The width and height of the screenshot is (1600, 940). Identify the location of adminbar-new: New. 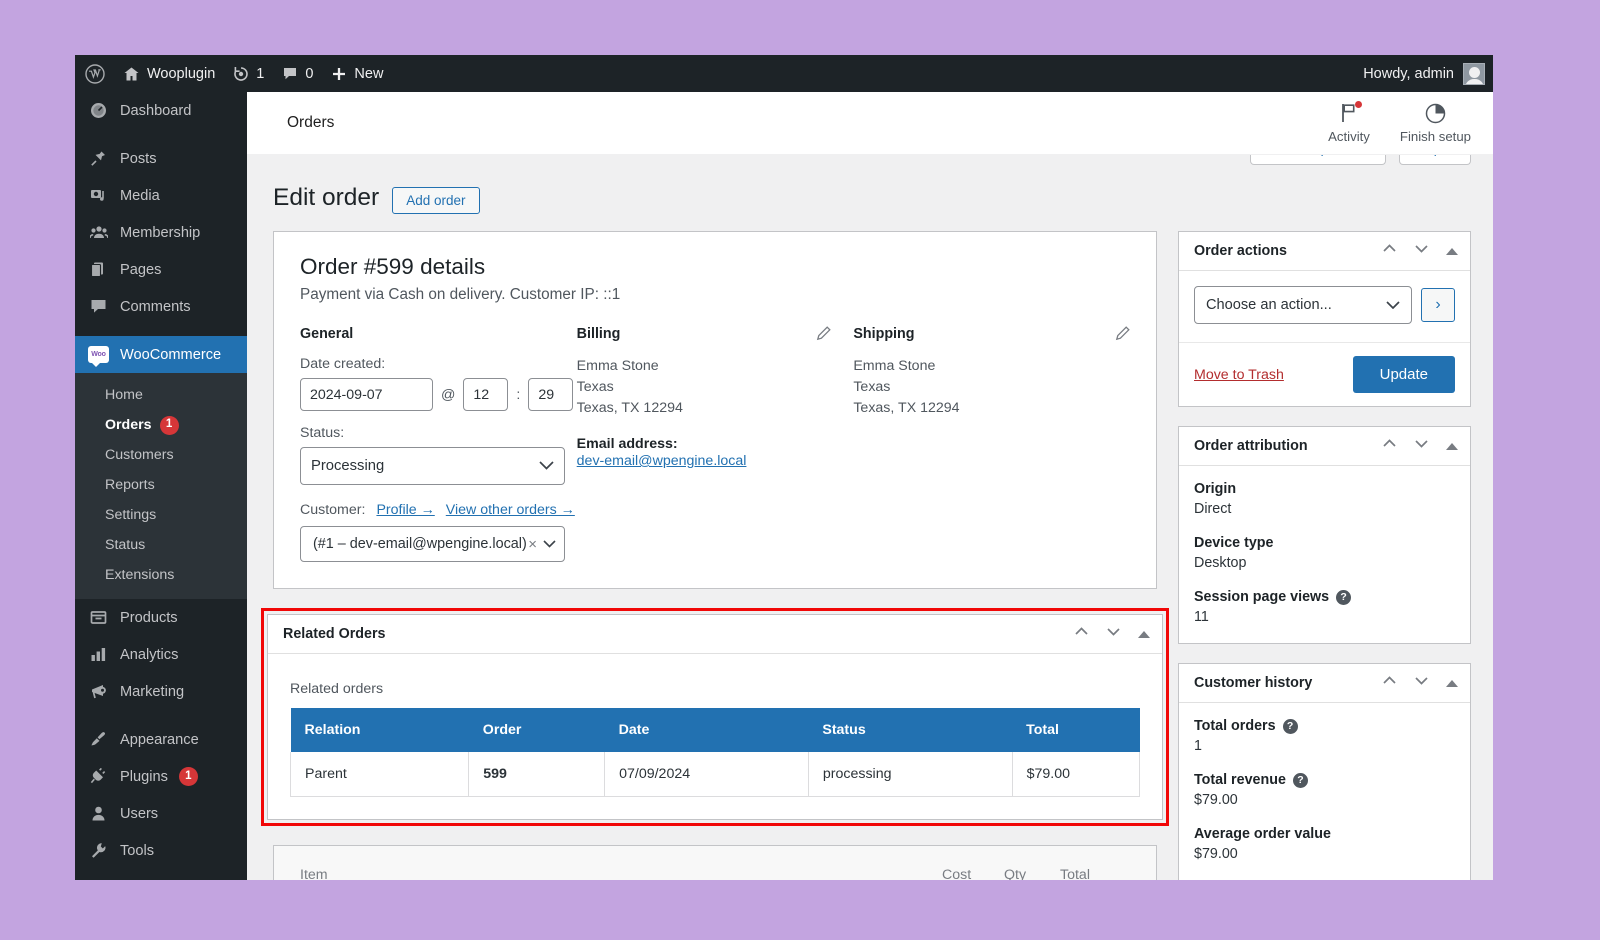
(357, 73).